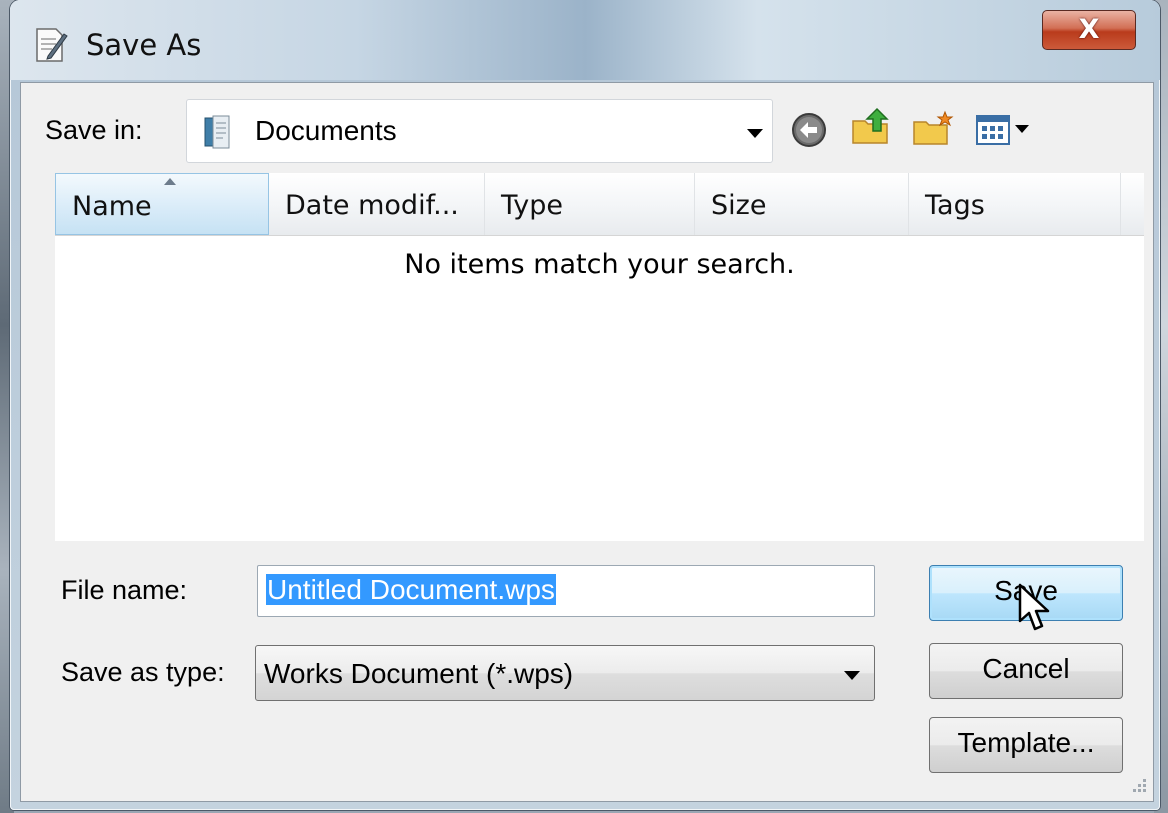 This screenshot has width=1168, height=813. Describe the element at coordinates (479, 131) in the screenshot. I see `save-in-dropdown: Documents` at that location.